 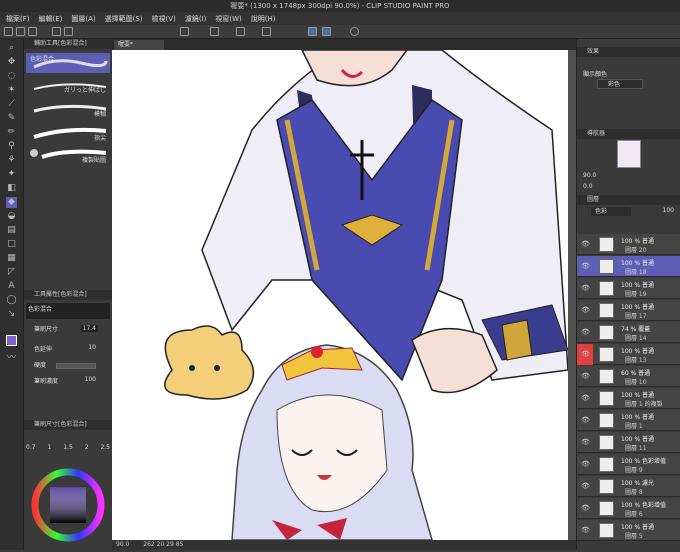 I want to click on selection-icon, so click(x=214, y=31).